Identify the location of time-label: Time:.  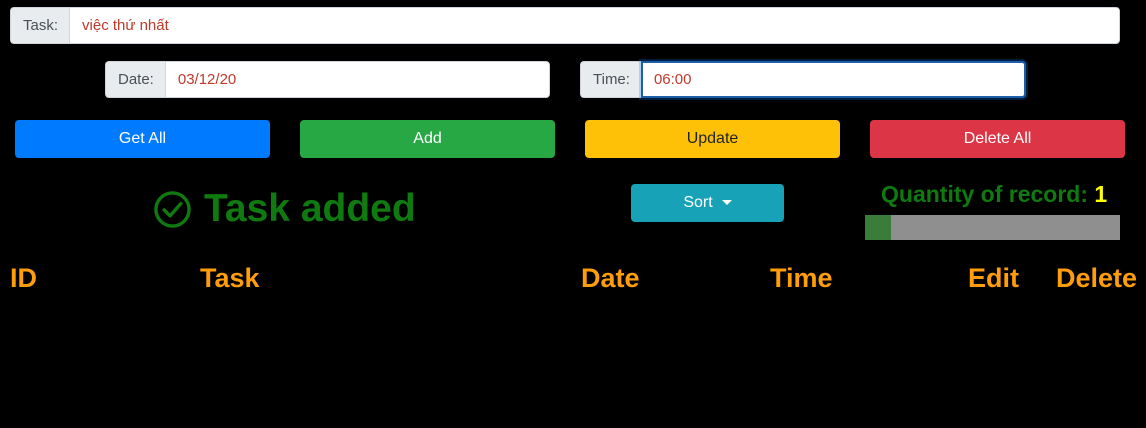
(610, 79).